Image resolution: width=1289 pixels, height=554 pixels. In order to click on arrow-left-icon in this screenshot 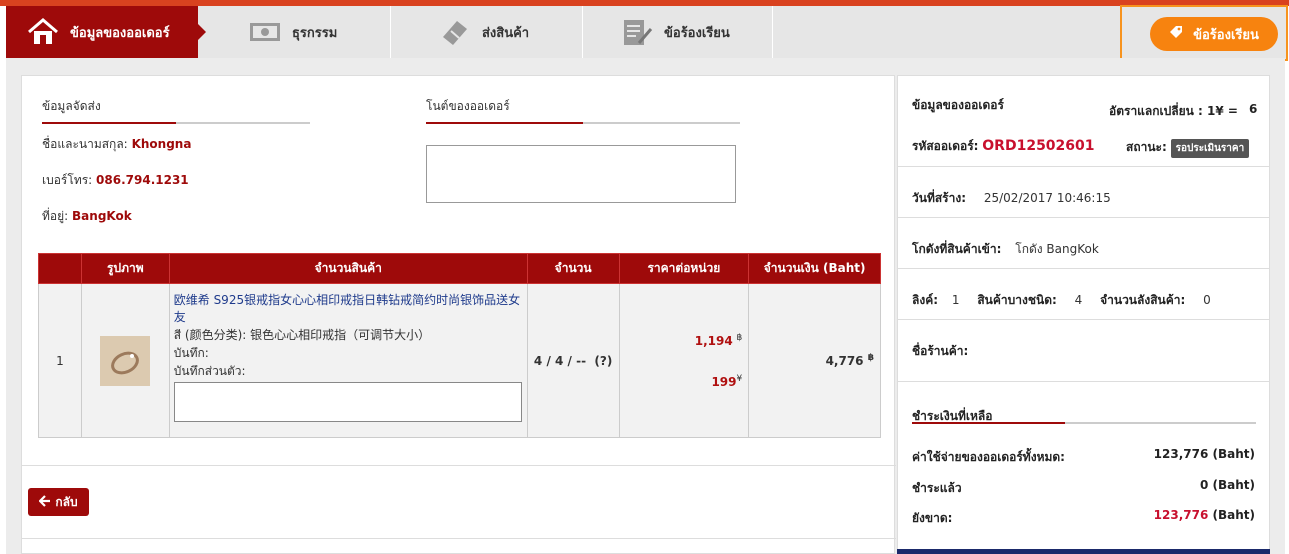, I will do `click(44, 502)`.